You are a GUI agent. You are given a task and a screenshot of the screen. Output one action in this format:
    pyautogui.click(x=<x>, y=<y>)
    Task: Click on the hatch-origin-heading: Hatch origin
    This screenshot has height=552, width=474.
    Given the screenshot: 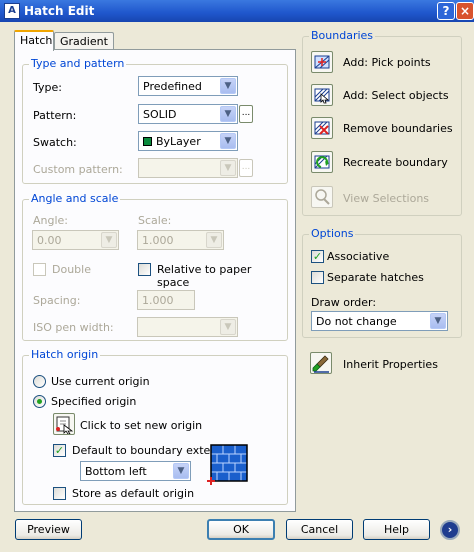 What is the action you would take?
    pyautogui.click(x=65, y=354)
    